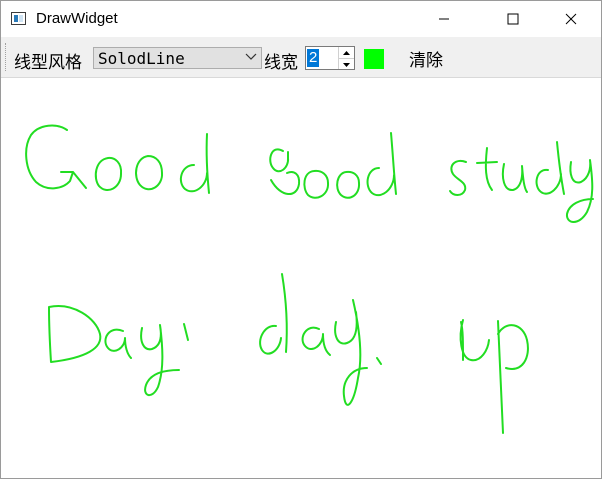 This screenshot has width=602, height=479. I want to click on maximize-button, so click(513, 19).